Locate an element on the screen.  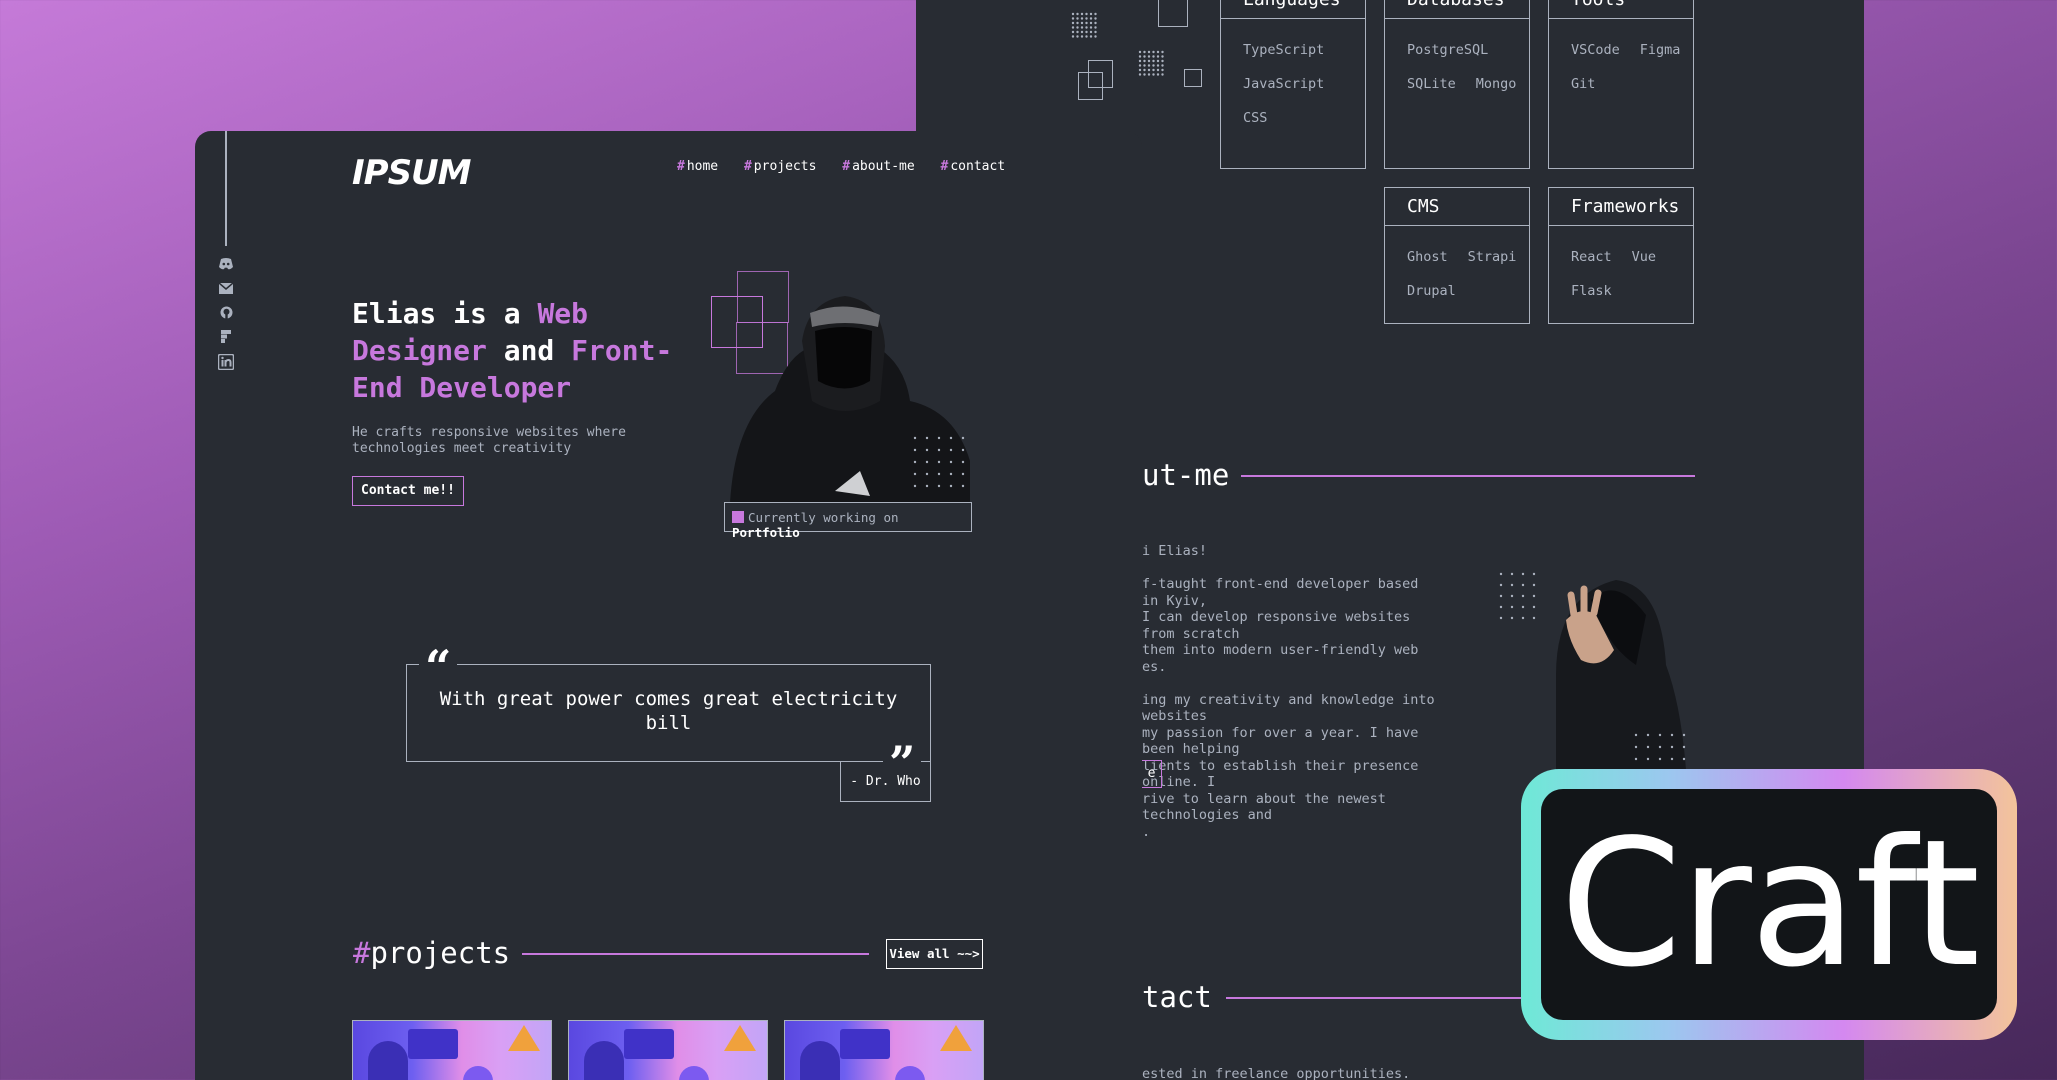
nav-home: # home is located at coordinates (697, 166).